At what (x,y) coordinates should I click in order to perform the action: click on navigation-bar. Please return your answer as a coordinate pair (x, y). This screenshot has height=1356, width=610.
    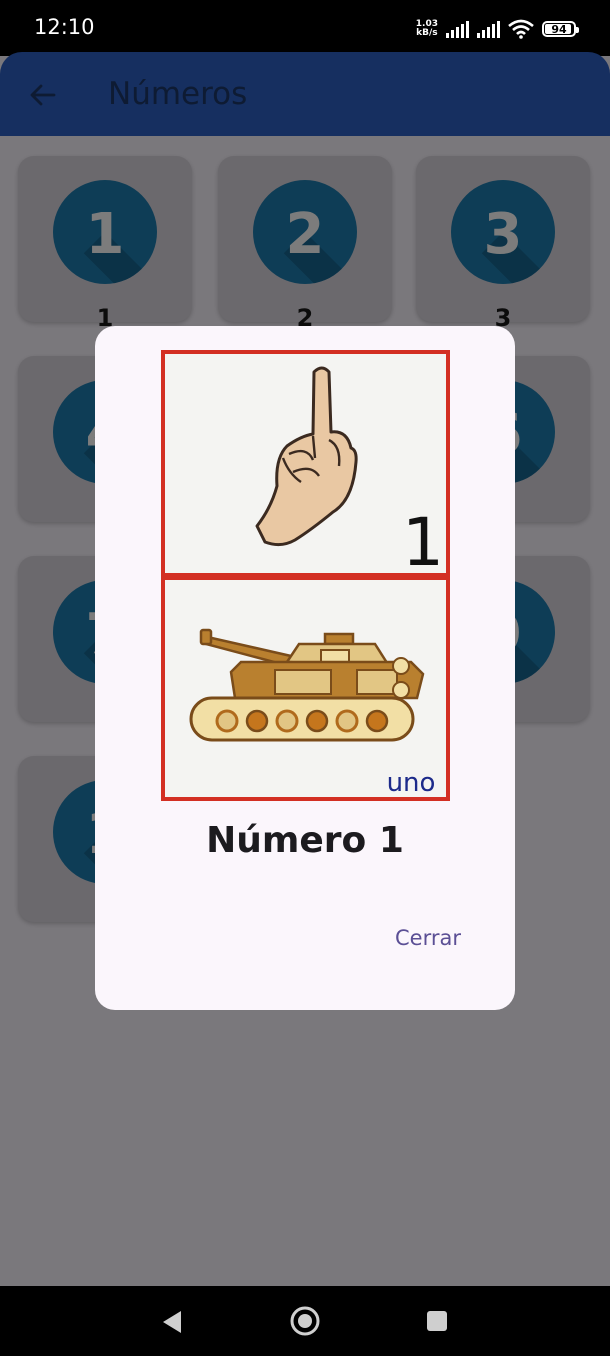
    Looking at the image, I should click on (305, 1321).